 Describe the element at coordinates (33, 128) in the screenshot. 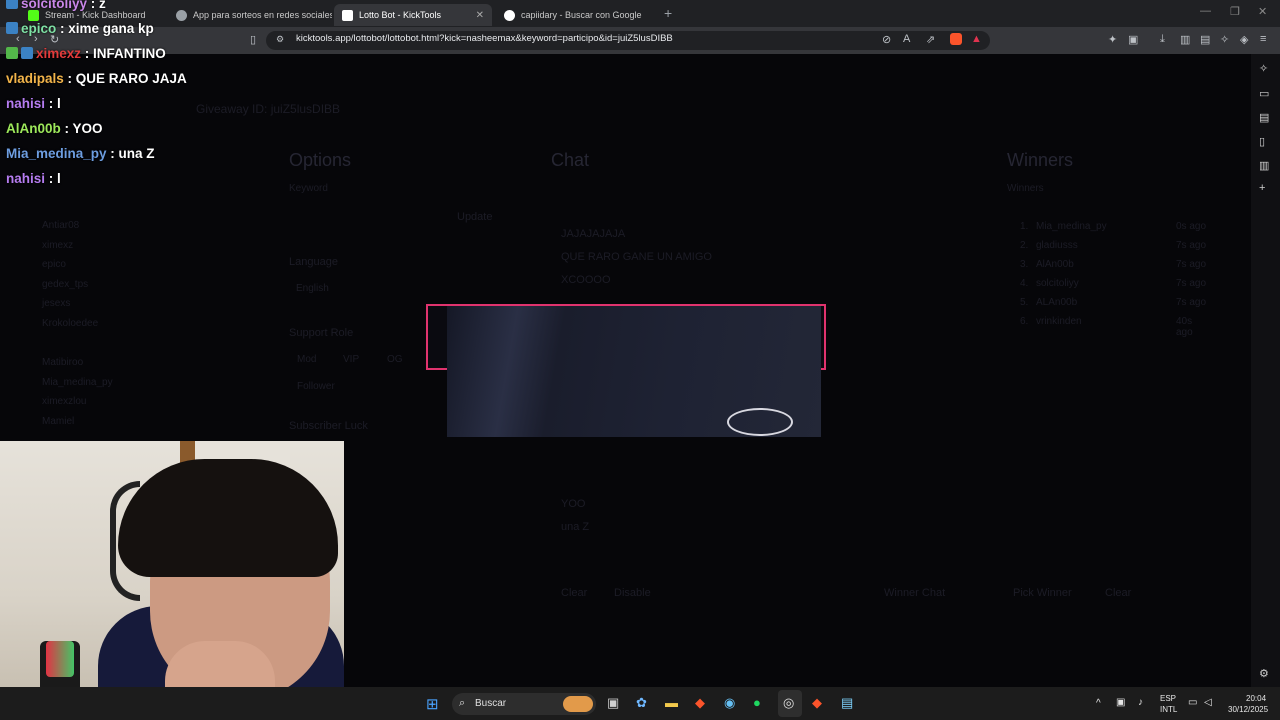

I see `chat-user: AlAn00b` at that location.